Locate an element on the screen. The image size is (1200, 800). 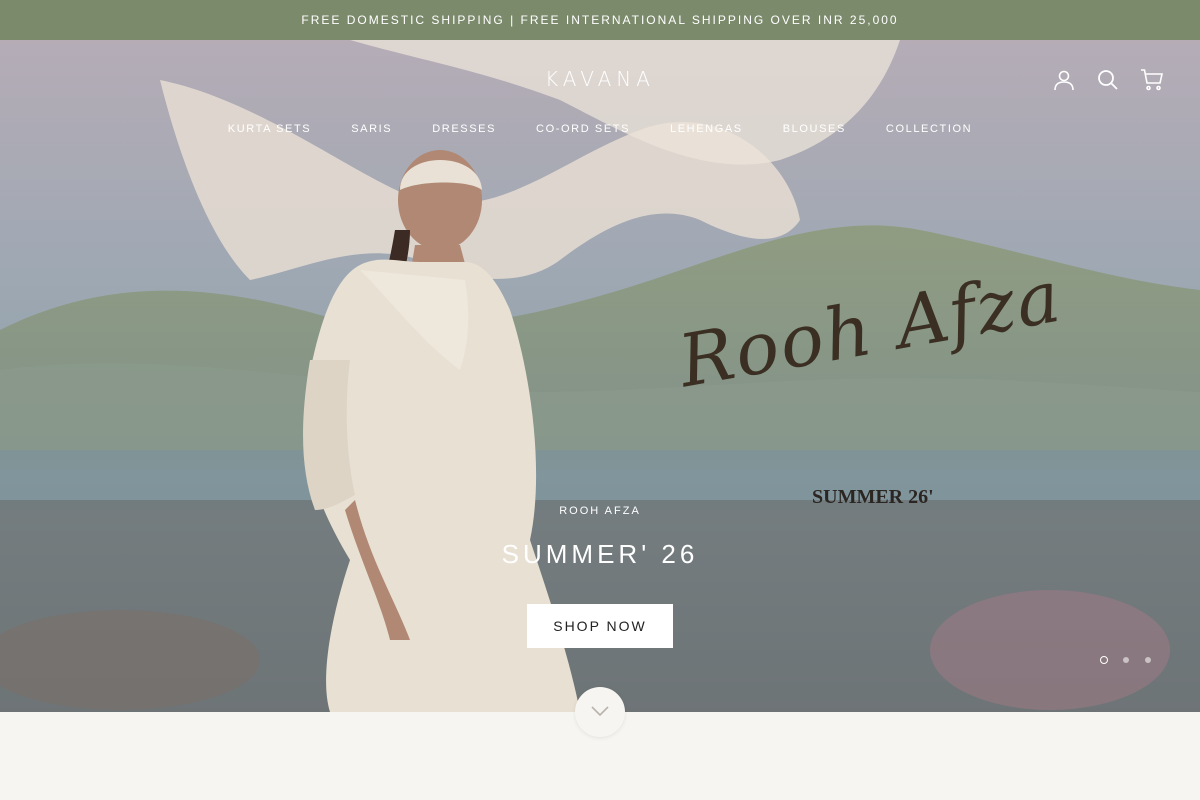
nav-item-collection: COLLECTION is located at coordinates (929, 129).